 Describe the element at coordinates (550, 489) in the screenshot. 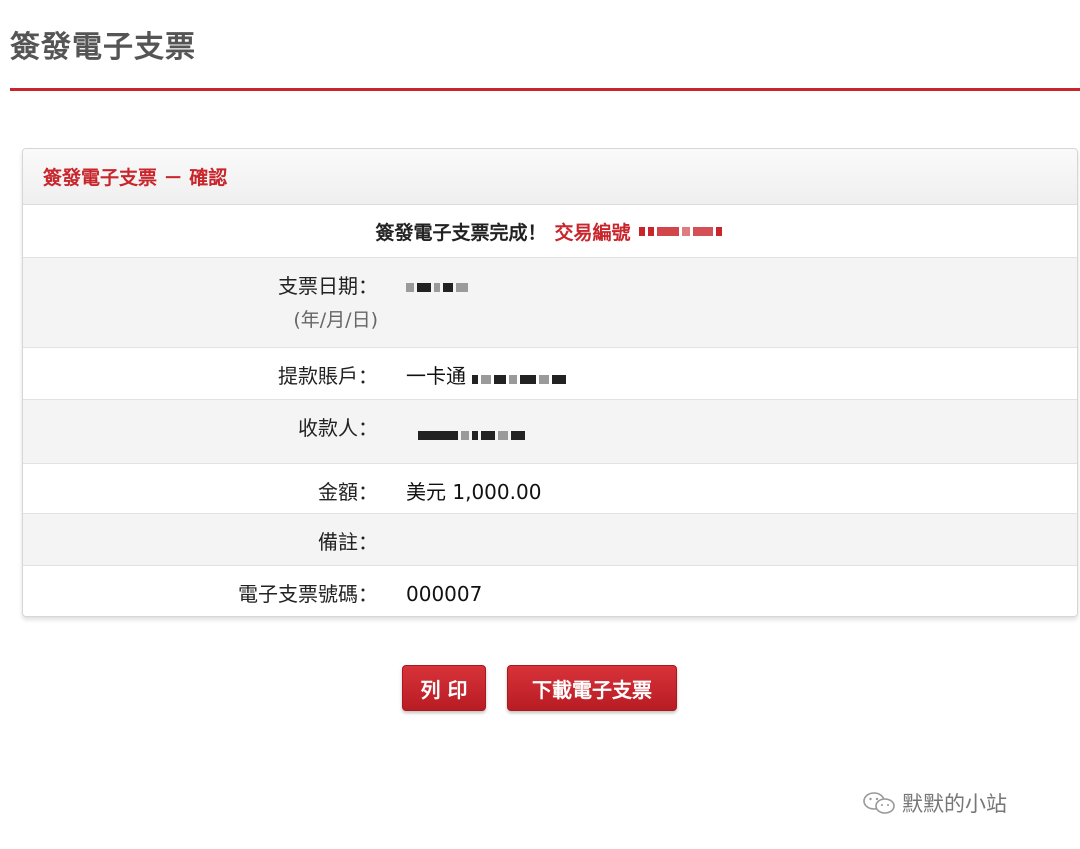

I see `row-amount: 金額： 美元 1,000.00` at that location.